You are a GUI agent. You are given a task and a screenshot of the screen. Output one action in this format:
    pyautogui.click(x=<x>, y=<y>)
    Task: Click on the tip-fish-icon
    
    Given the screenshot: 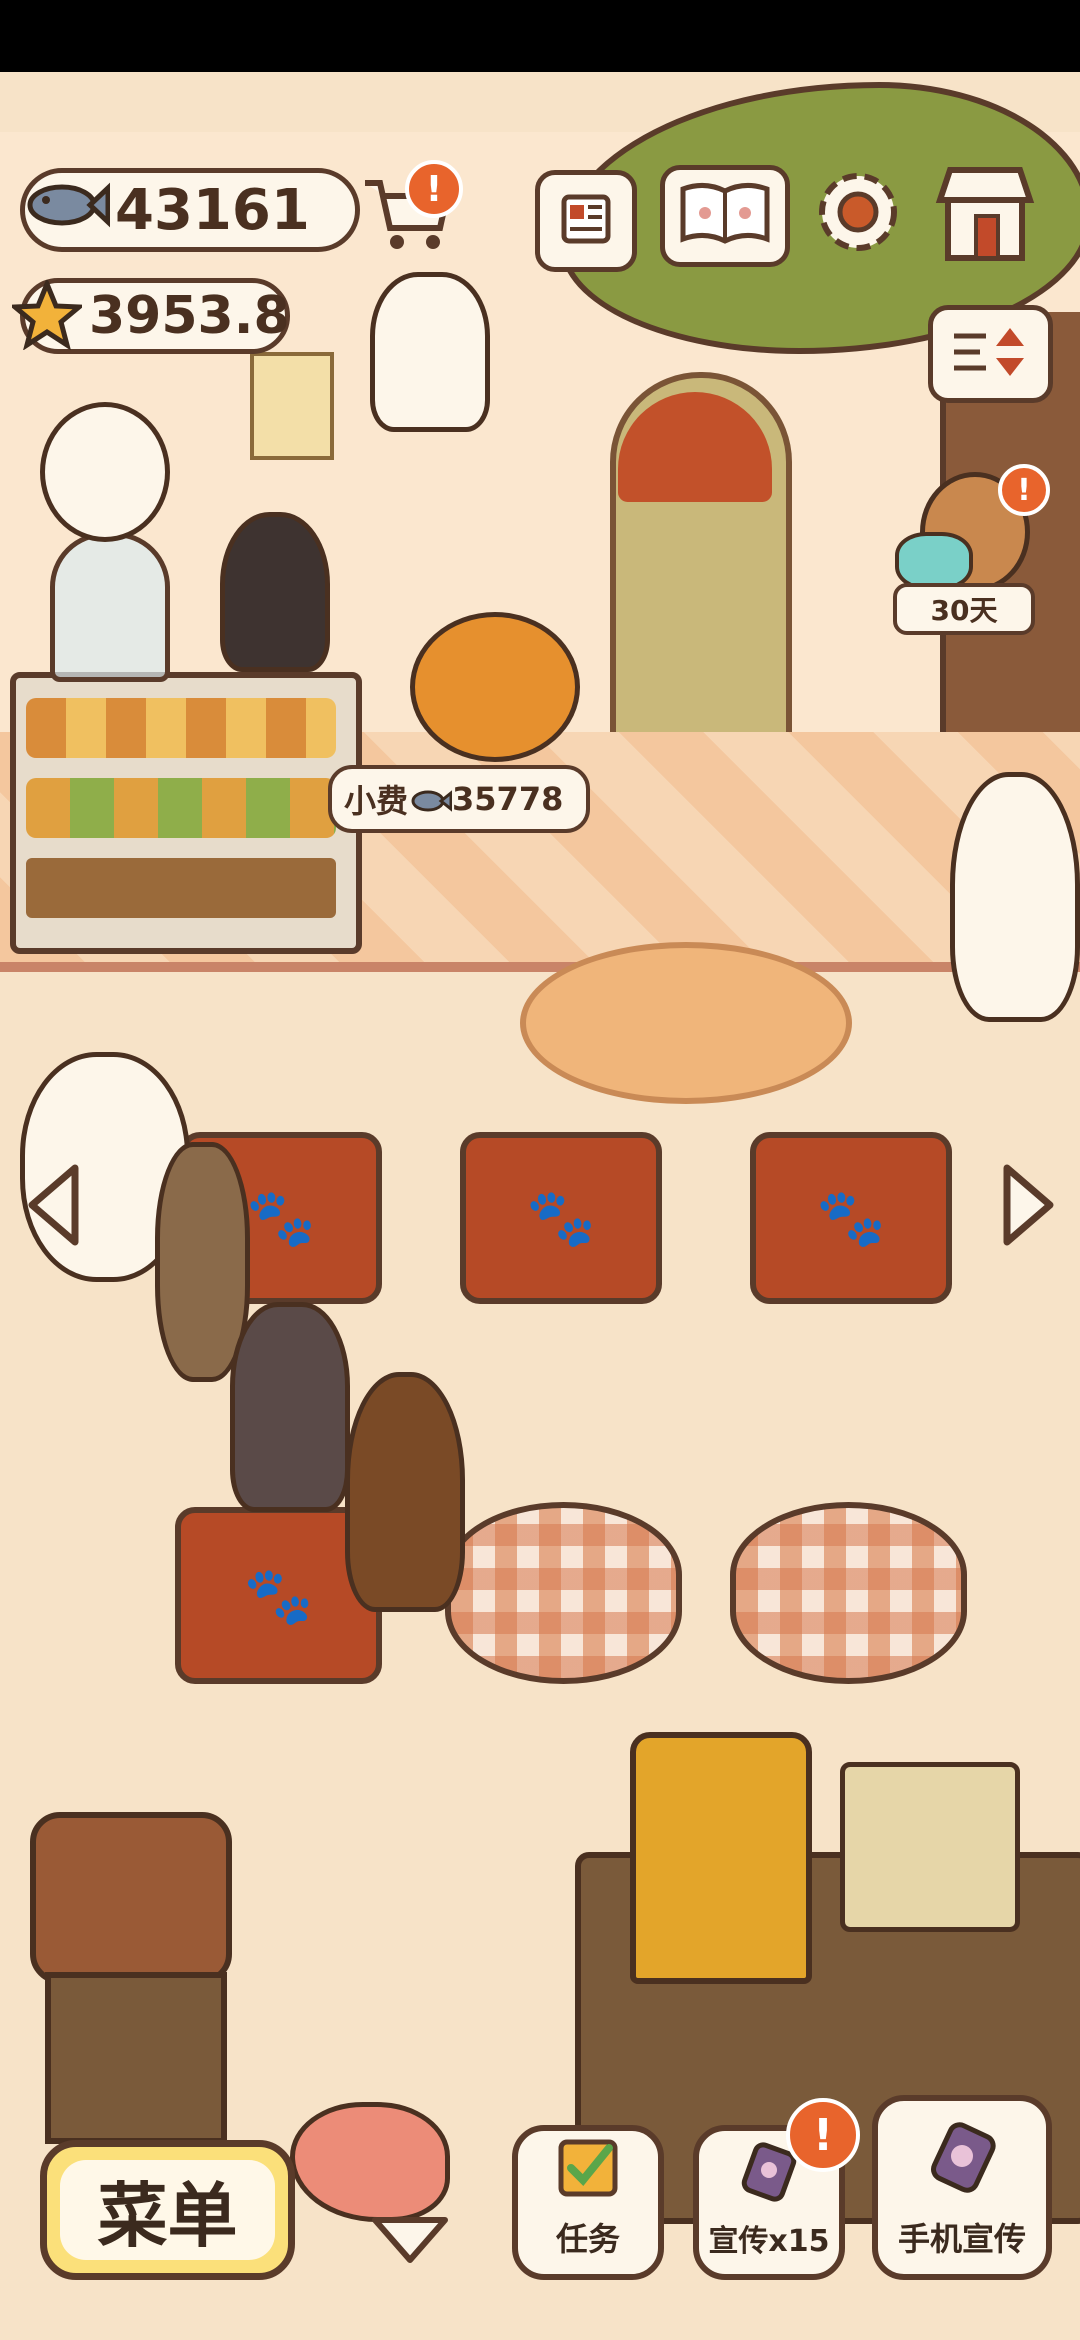 What is the action you would take?
    pyautogui.click(x=430, y=799)
    